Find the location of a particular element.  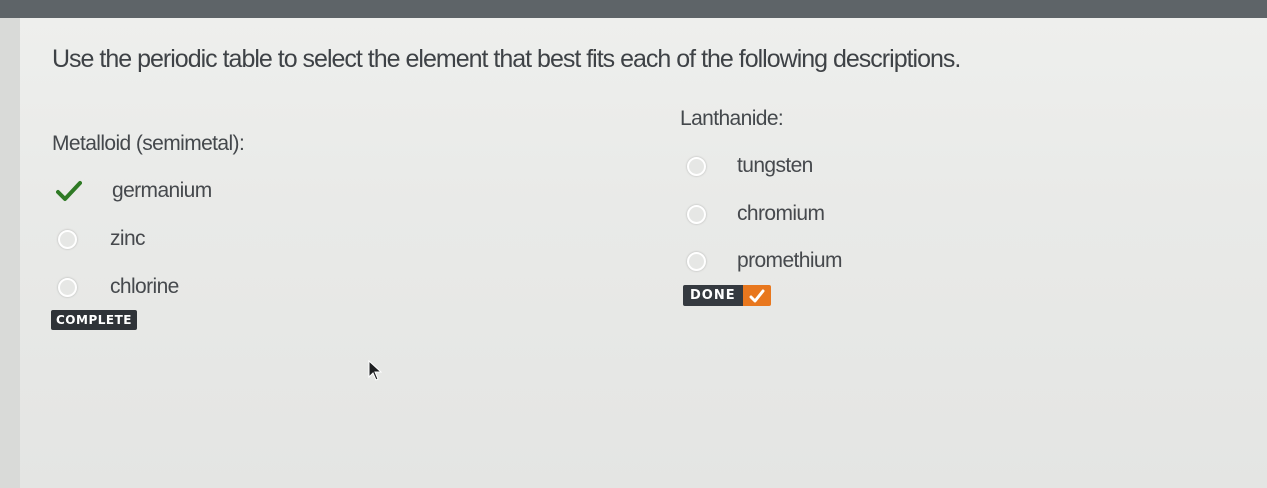

window-top-bar is located at coordinates (633, 9).